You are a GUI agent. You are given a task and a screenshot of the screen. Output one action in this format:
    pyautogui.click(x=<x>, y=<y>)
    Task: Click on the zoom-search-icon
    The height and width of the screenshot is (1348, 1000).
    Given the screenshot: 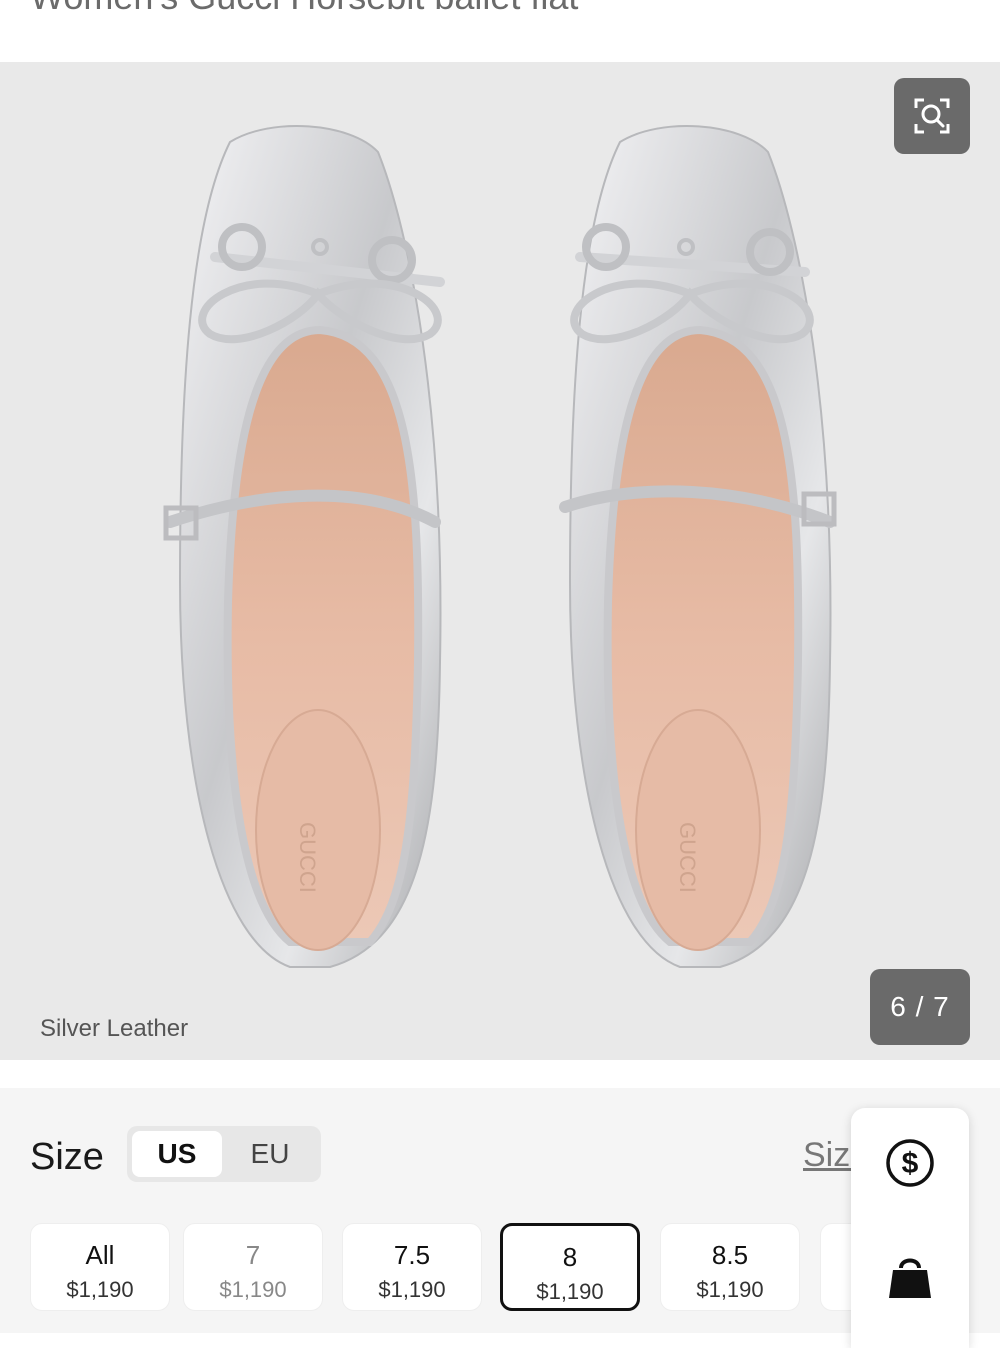 What is the action you would take?
    pyautogui.click(x=932, y=116)
    